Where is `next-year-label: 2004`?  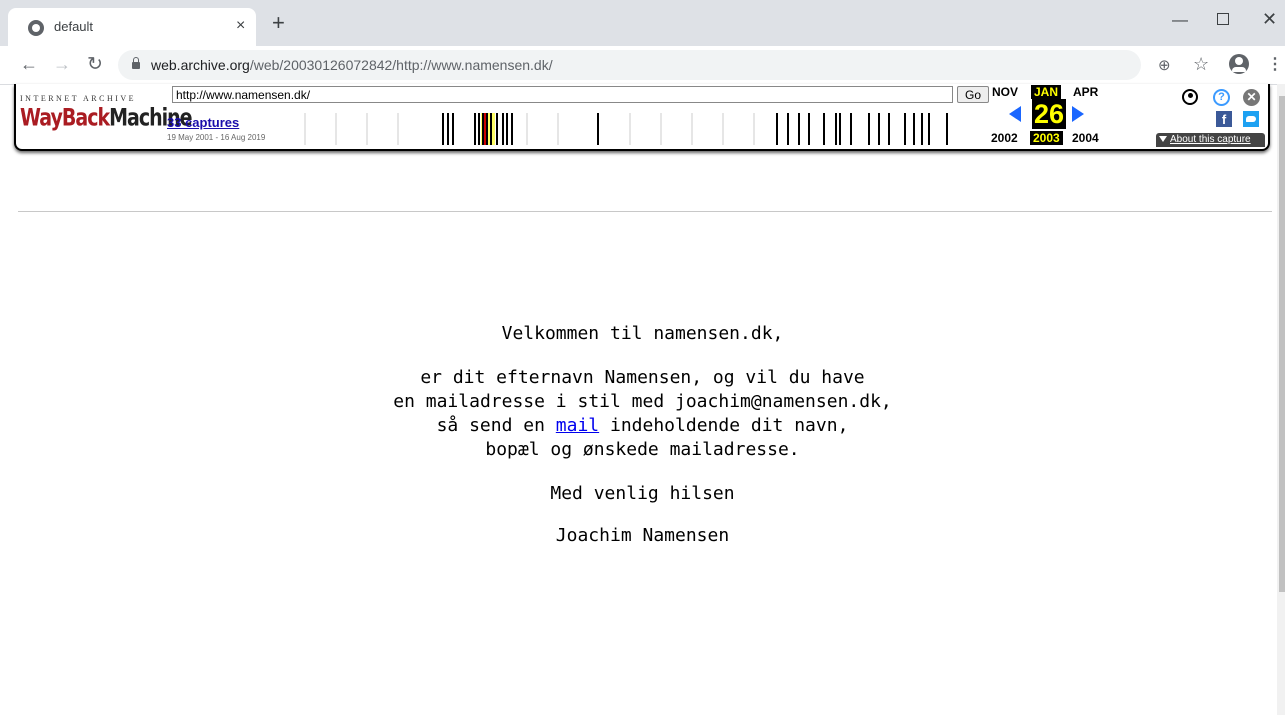 next-year-label: 2004 is located at coordinates (1085, 138).